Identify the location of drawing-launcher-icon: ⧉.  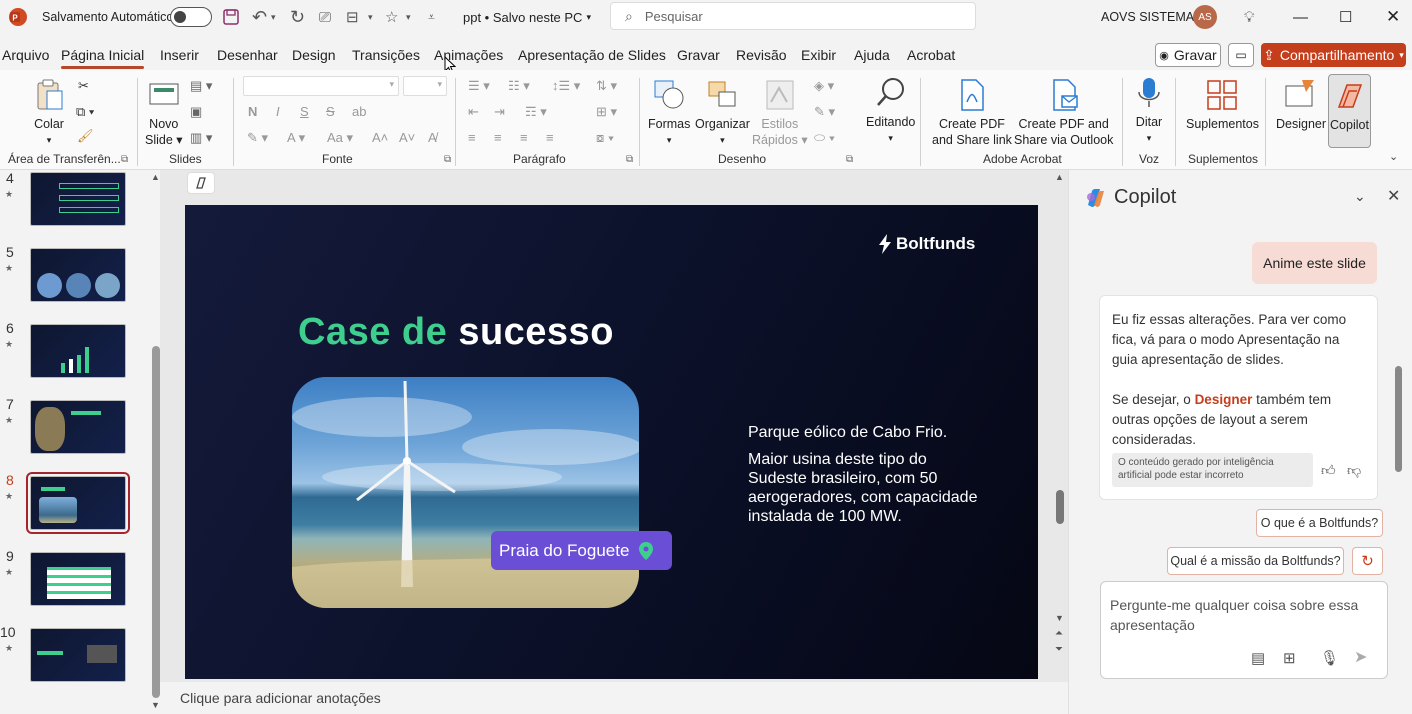
(849, 159).